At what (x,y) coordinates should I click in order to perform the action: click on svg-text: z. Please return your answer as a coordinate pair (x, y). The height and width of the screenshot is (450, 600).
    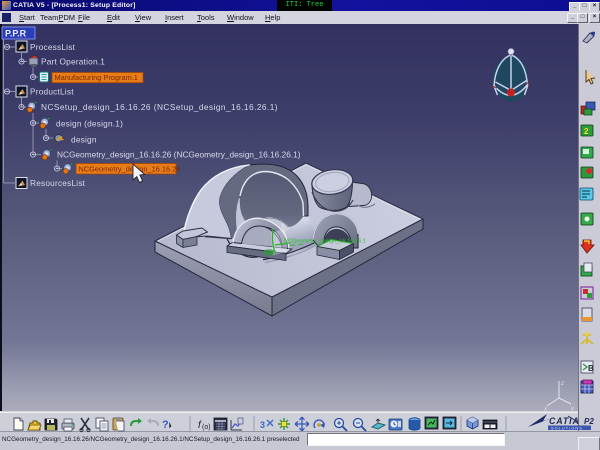
    Looking at the image, I should click on (562, 384).